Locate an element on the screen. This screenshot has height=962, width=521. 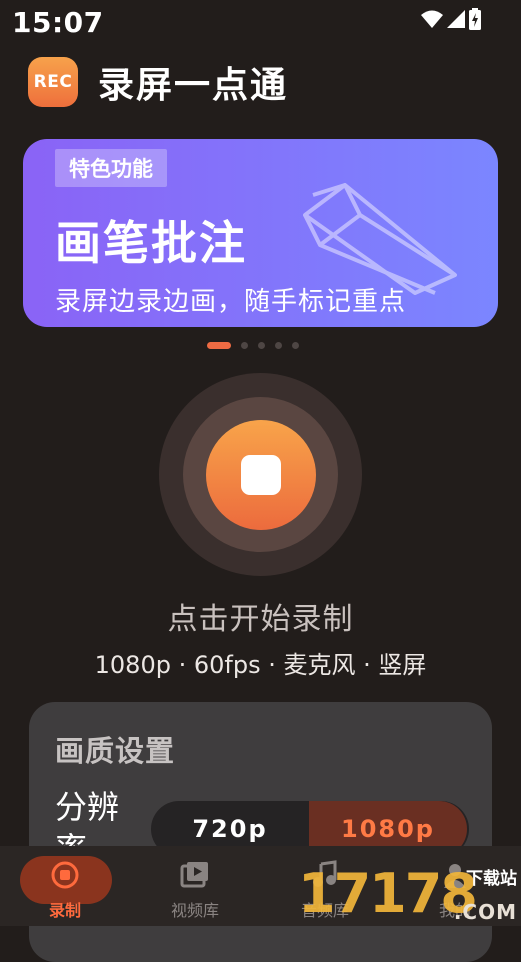
nav-item-audio-library: 音频库 is located at coordinates (325, 886).